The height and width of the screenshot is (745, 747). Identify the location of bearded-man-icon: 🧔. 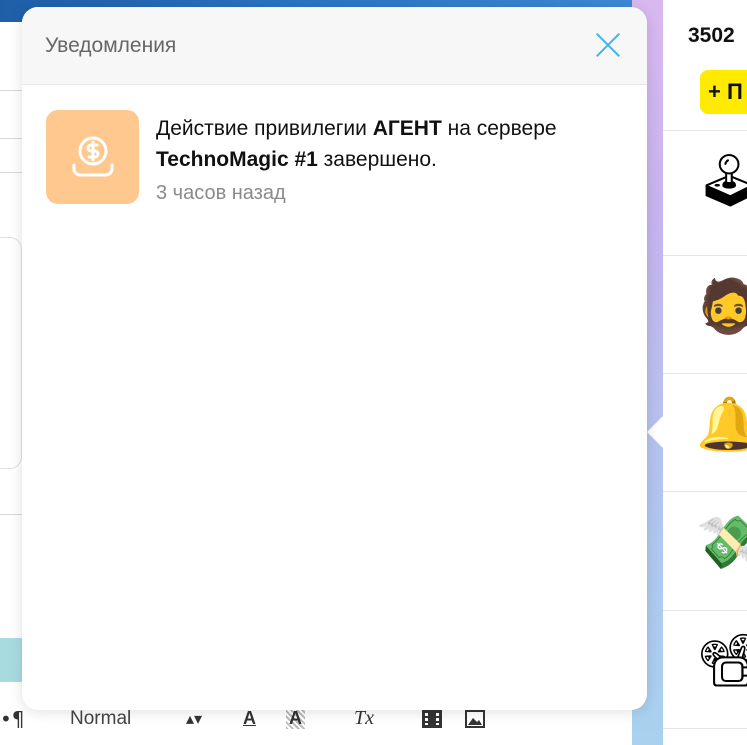
(721, 307).